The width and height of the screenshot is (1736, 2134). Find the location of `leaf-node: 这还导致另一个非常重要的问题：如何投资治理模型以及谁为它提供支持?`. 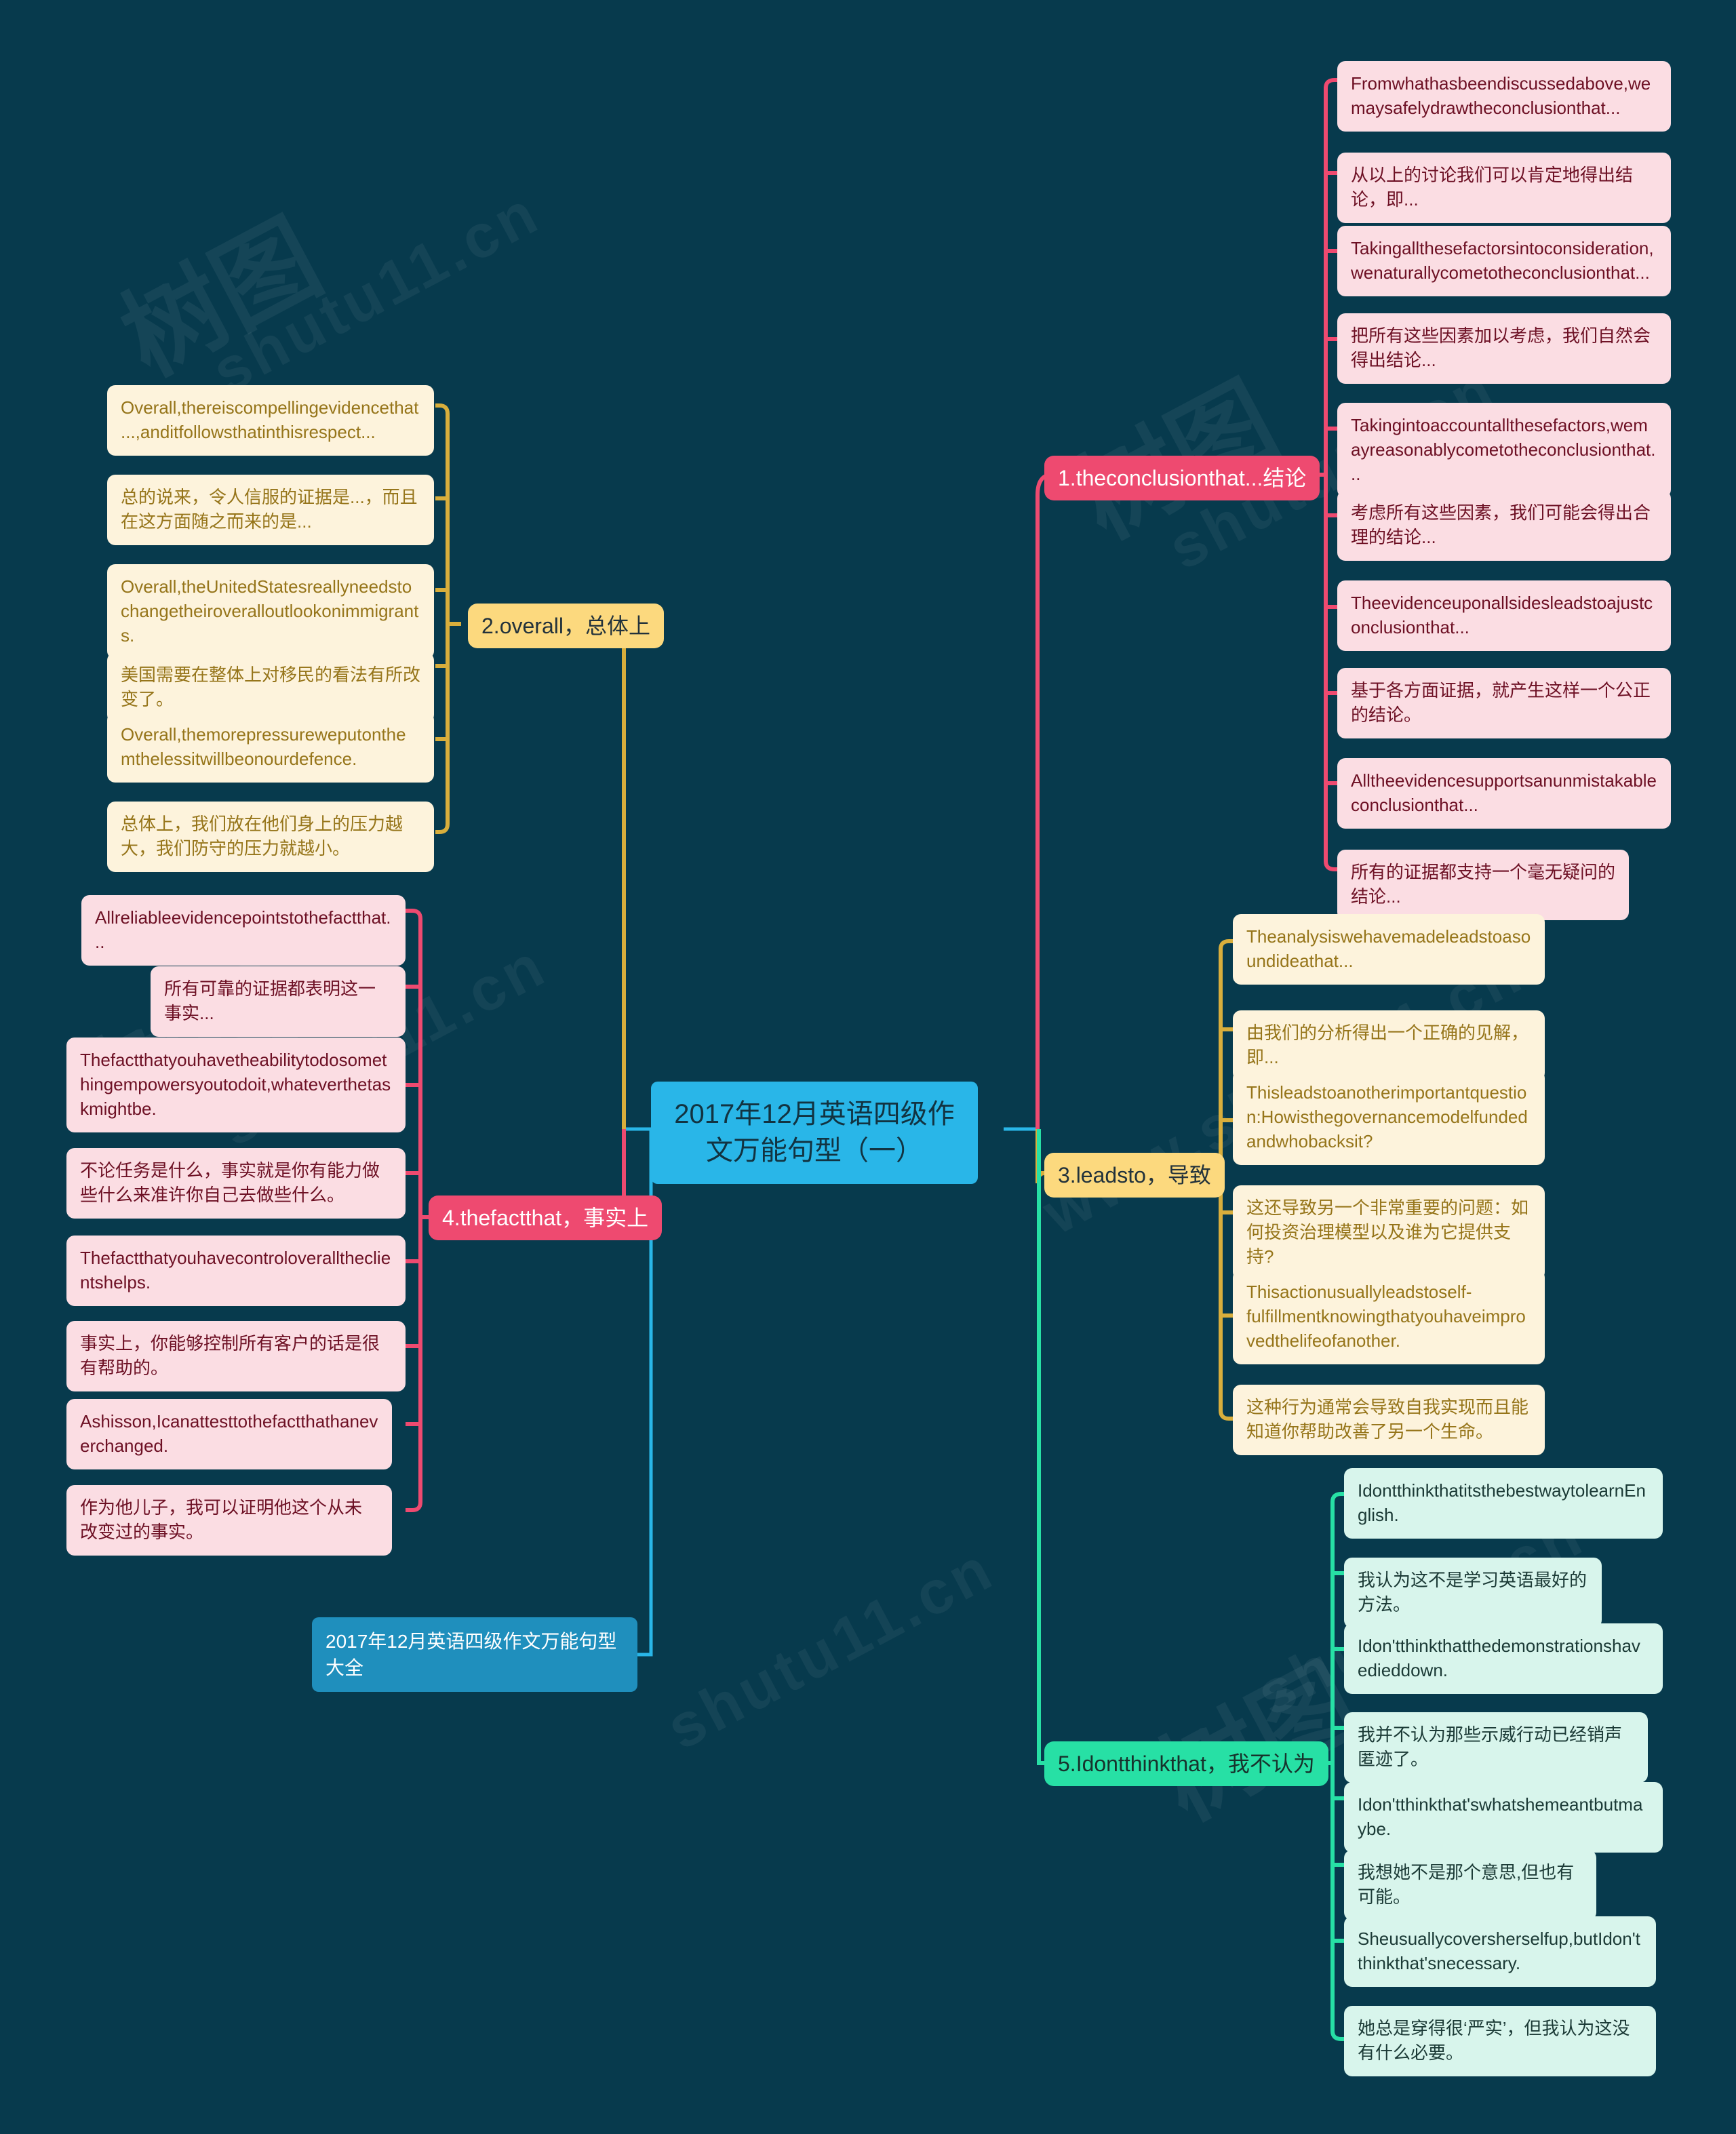

leaf-node: 这还导致另一个非常重要的问题：如何投资治理模型以及谁为它提供支持? is located at coordinates (1389, 1232).